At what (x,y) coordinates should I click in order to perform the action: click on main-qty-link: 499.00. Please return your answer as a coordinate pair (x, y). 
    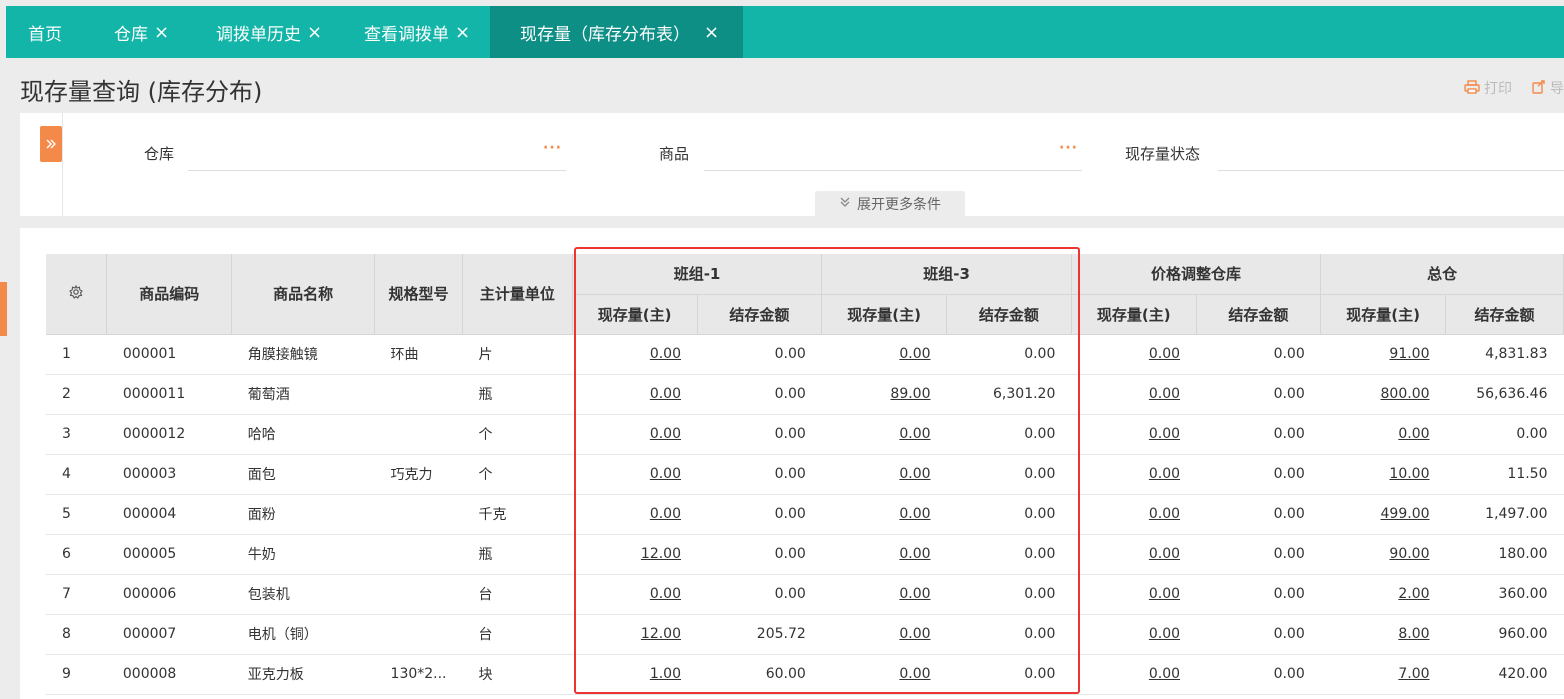
    Looking at the image, I should click on (1383, 514).